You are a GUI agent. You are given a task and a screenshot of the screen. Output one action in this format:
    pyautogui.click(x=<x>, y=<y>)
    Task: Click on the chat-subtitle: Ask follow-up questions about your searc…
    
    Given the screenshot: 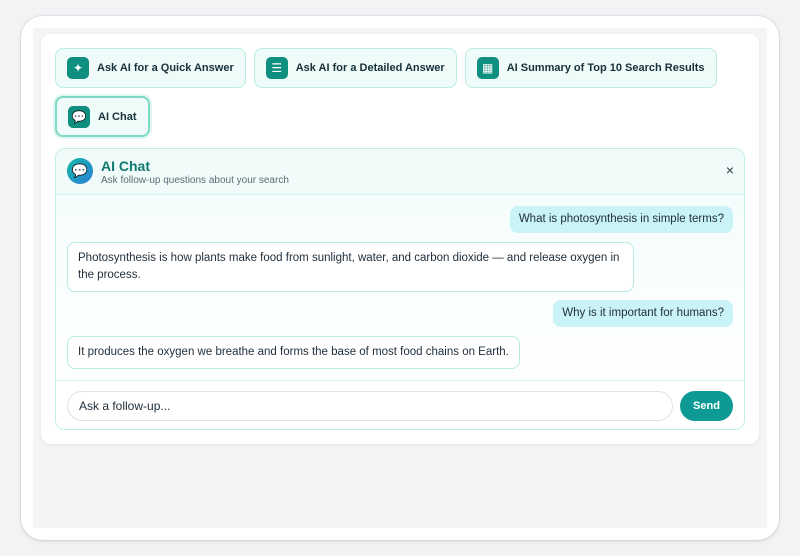 What is the action you would take?
    pyautogui.click(x=195, y=180)
    